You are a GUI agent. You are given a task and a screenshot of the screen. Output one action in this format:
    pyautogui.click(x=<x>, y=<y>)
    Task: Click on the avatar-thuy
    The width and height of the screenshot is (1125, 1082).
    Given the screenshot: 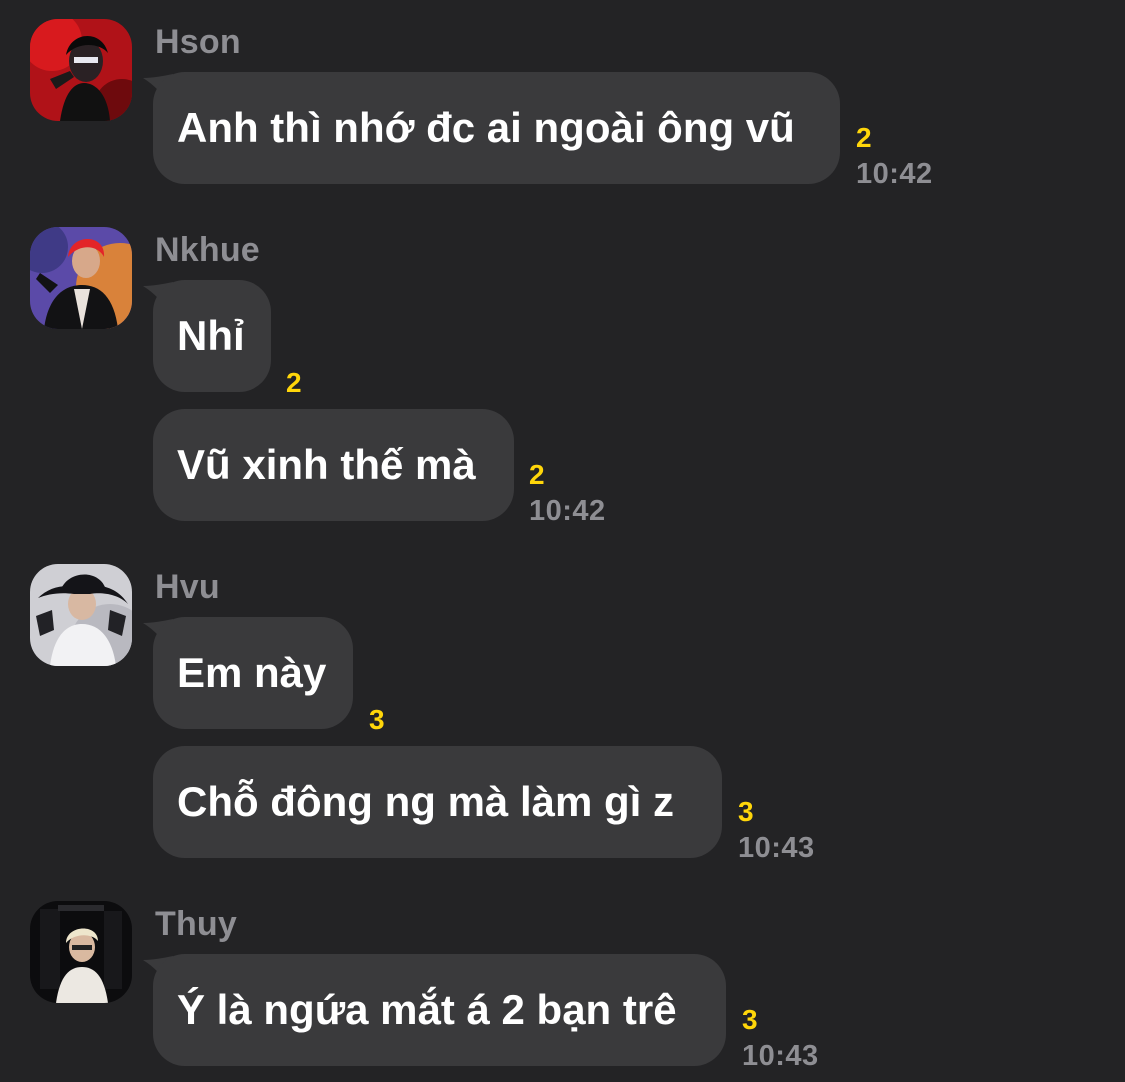 What is the action you would take?
    pyautogui.click(x=81, y=952)
    